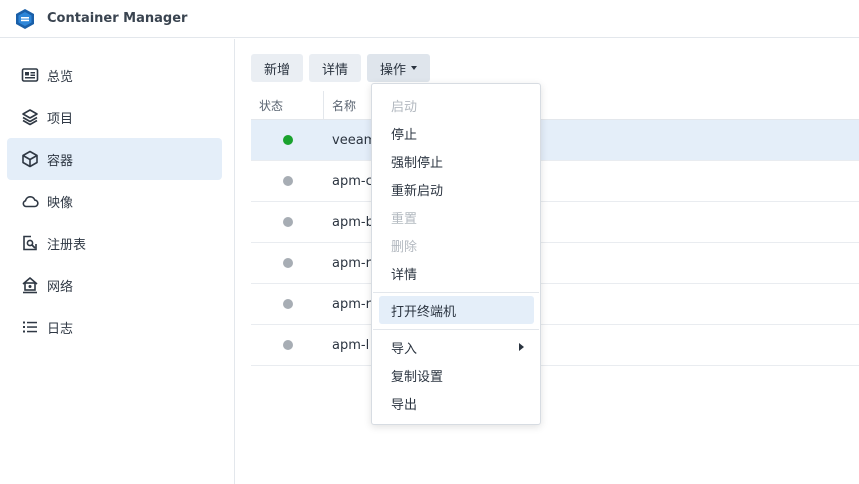 The image size is (859, 484). I want to click on app-title: Container Manager, so click(117, 18).